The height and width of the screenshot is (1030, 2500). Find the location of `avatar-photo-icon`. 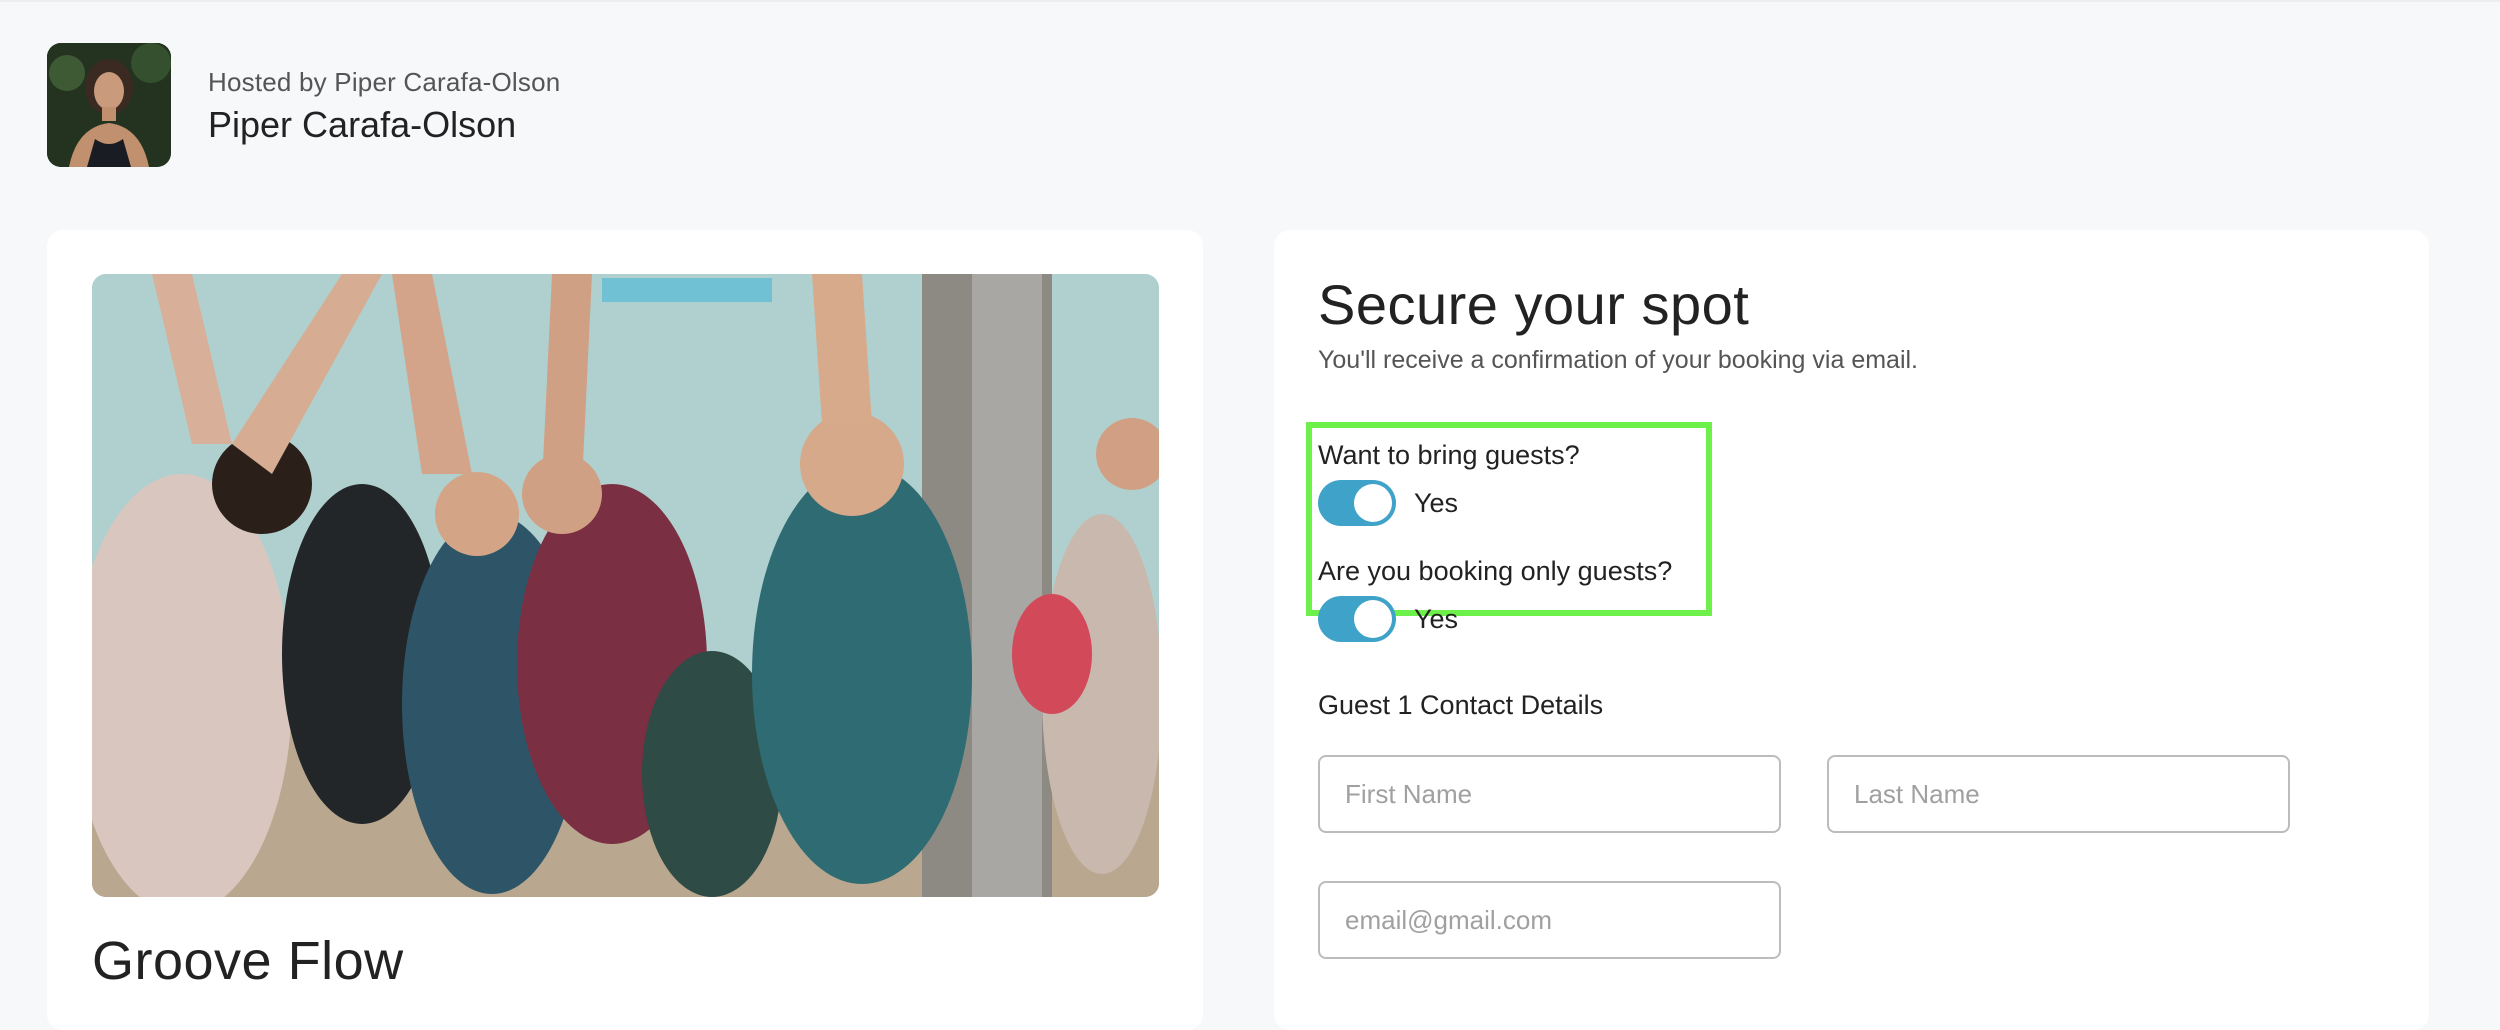

avatar-photo-icon is located at coordinates (109, 105).